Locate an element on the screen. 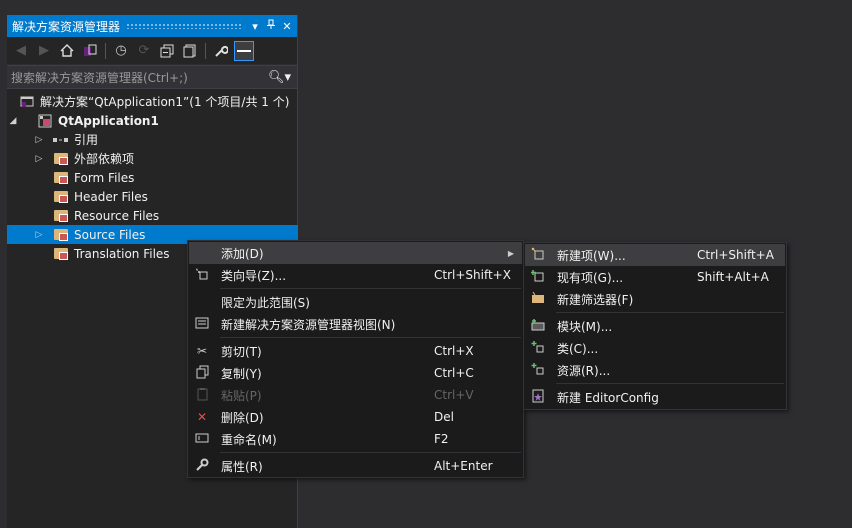  dropdown-icon: ▾ is located at coordinates (255, 26).